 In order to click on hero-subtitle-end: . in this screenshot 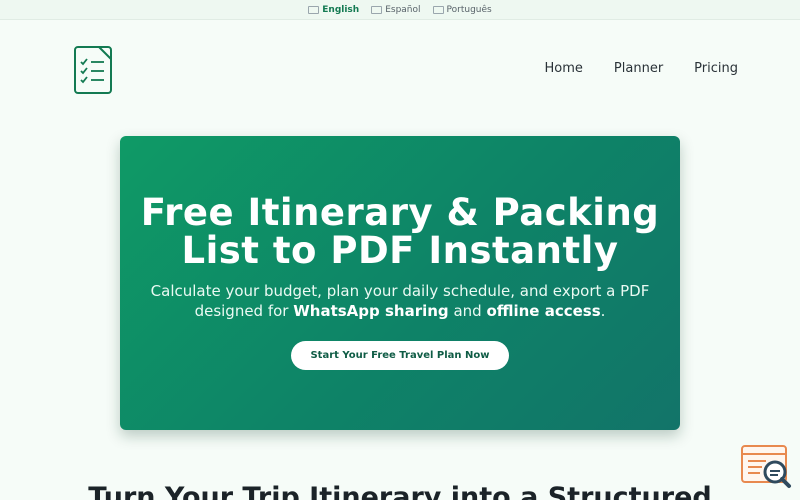, I will do `click(603, 311)`.